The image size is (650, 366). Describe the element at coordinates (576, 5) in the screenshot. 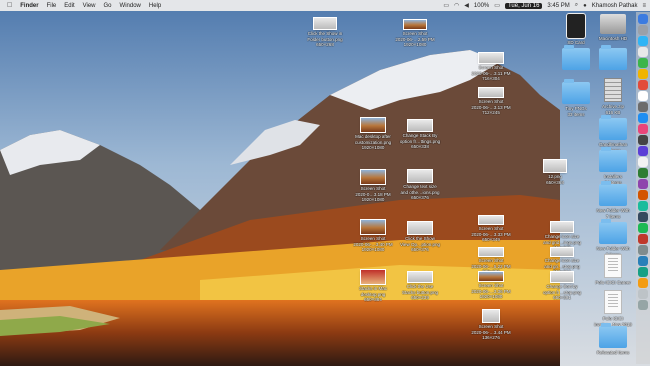

I see `search-icon: ⌕` at that location.